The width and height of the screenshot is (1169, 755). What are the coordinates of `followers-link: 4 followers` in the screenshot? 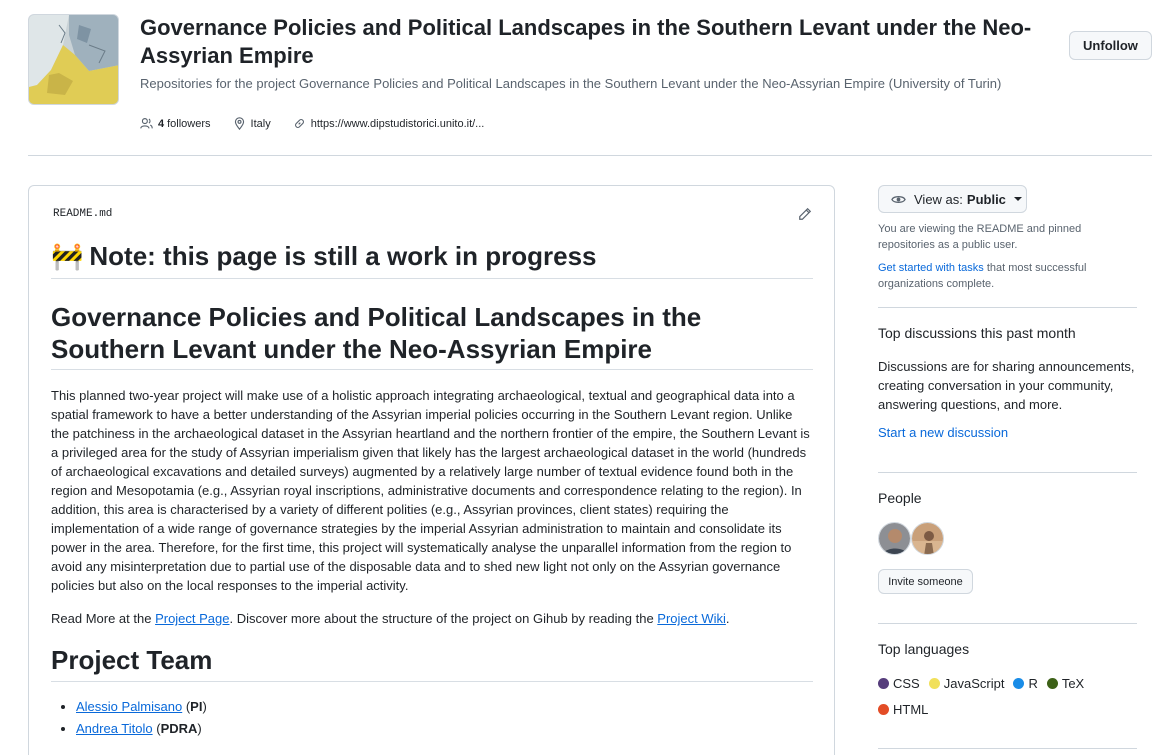 It's located at (175, 123).